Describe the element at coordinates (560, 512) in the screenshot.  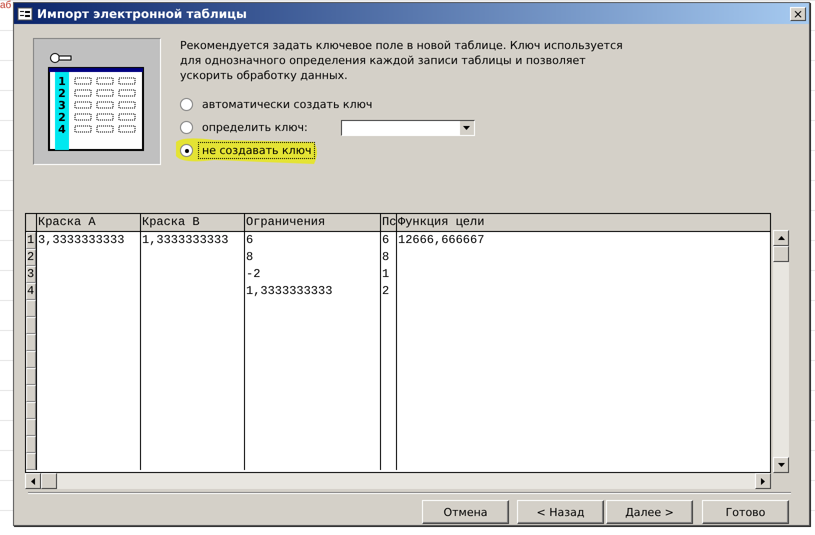
I see `back-button: < Назад` at that location.